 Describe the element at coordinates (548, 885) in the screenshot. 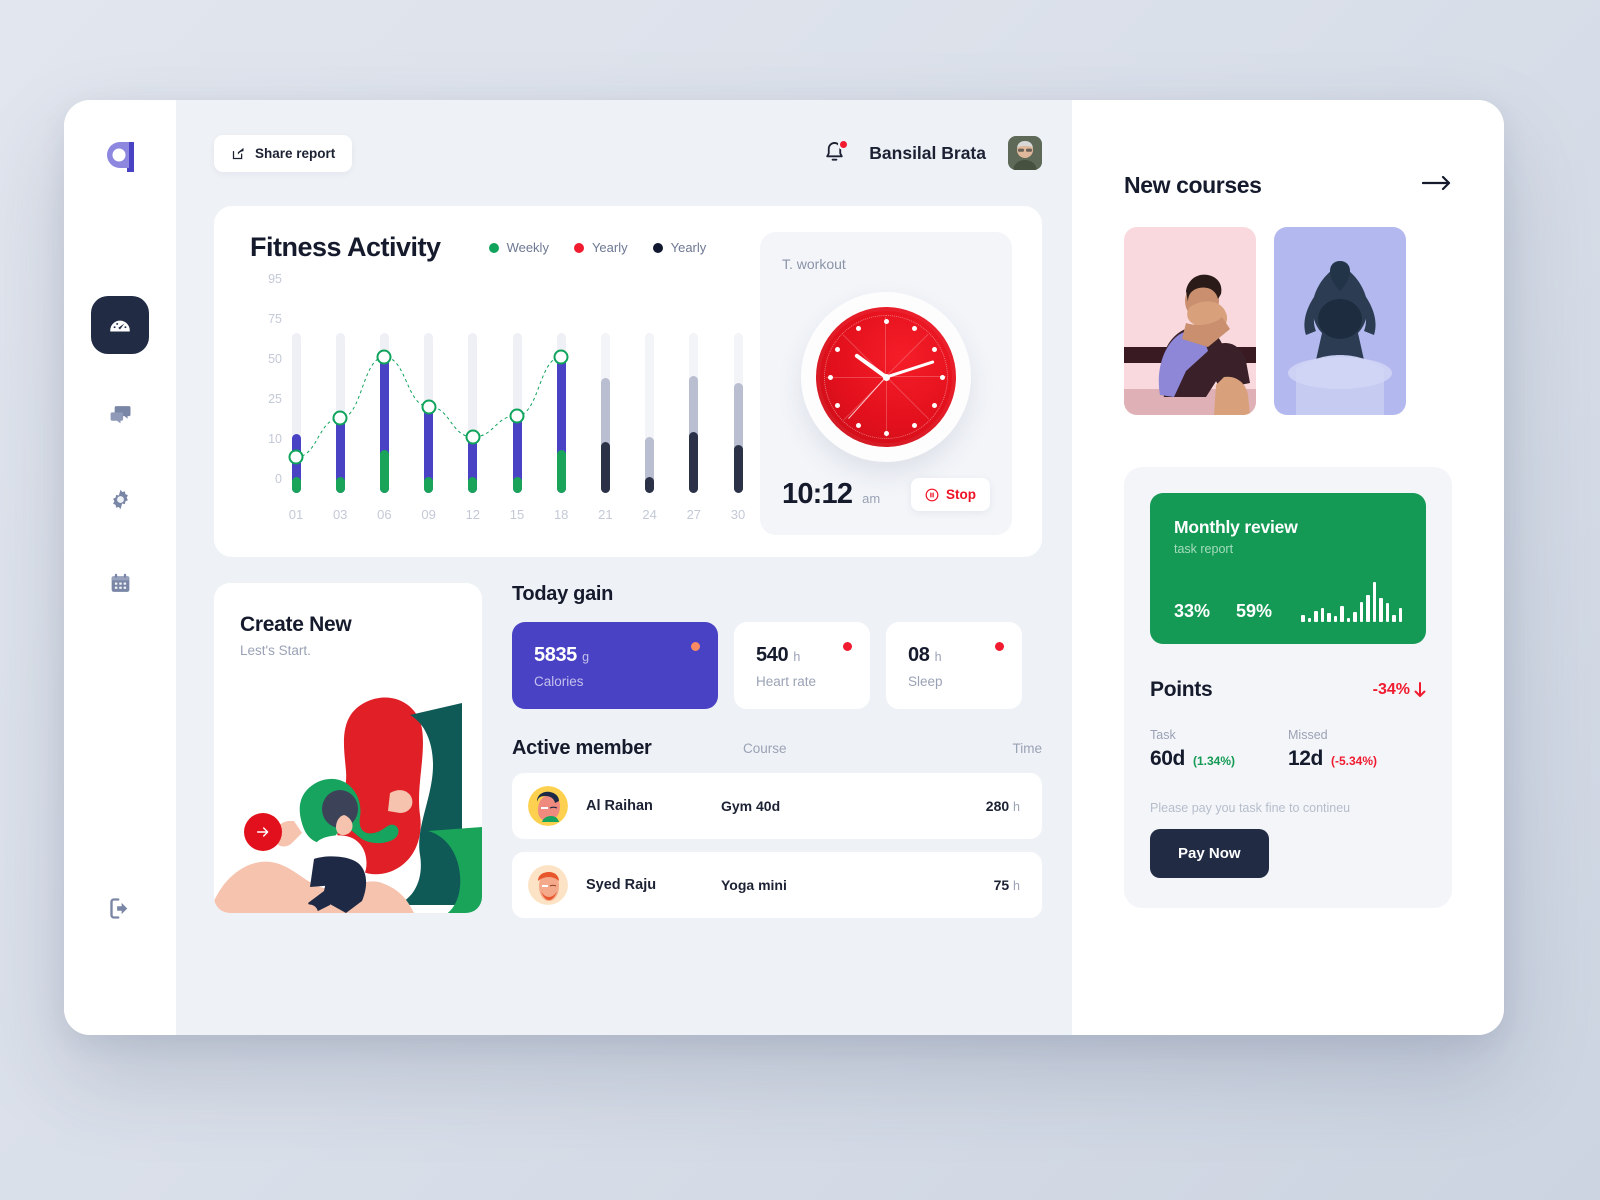

I see `avatar-syed-raju` at that location.